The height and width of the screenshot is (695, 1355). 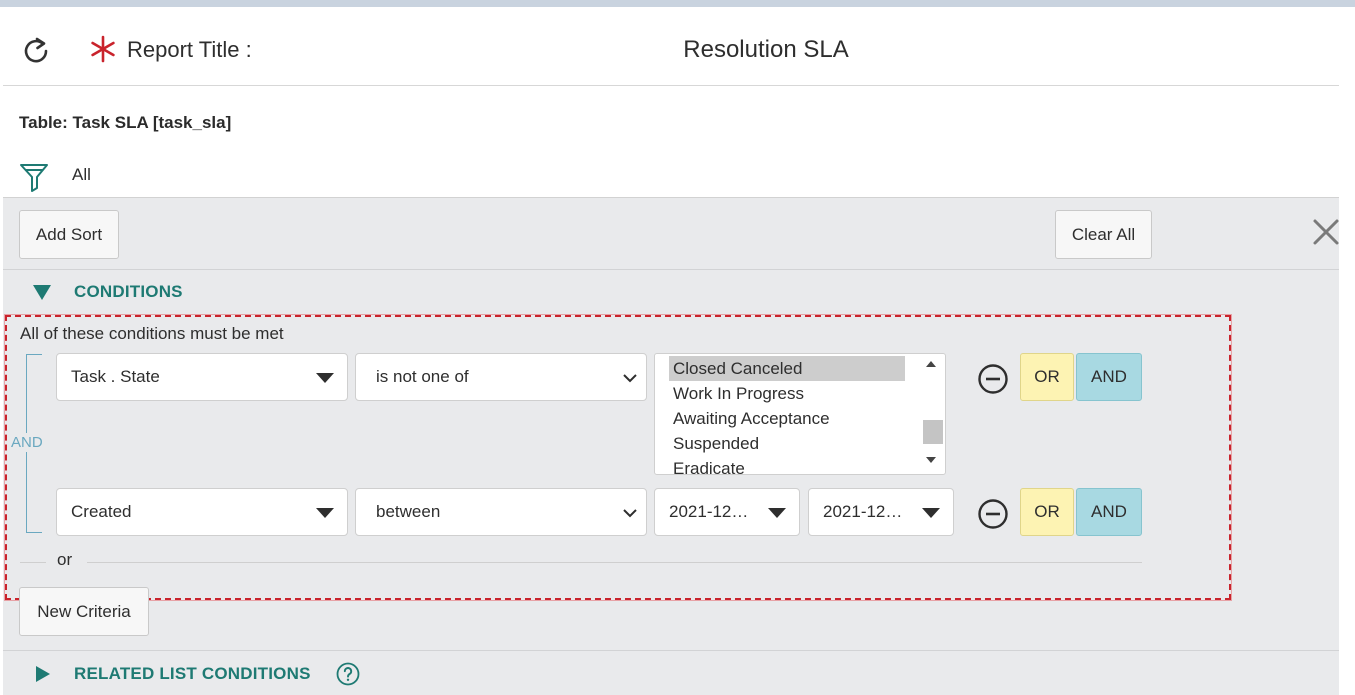 I want to click on listbox-option: Work In Progress, so click(x=787, y=393).